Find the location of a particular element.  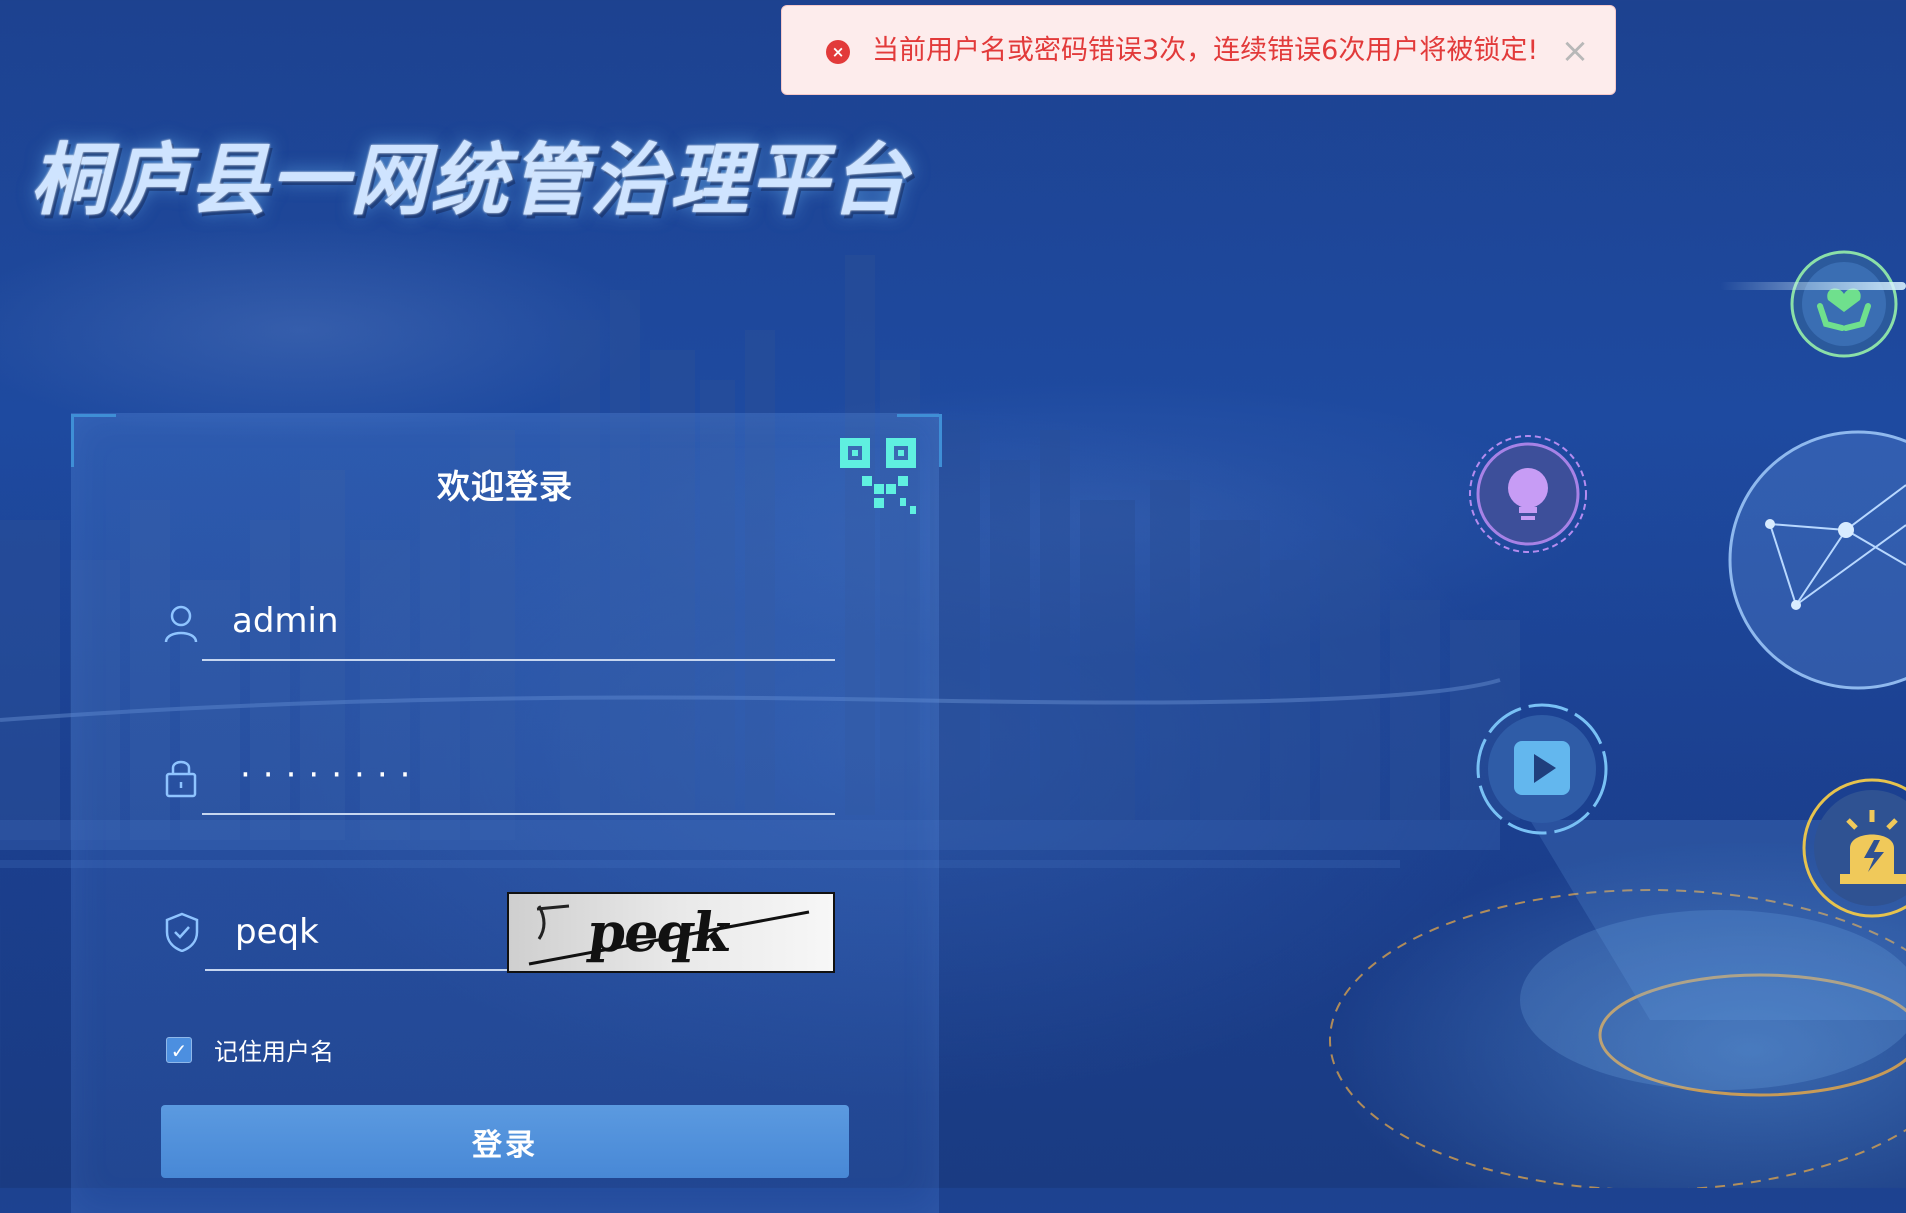

captcha-underline is located at coordinates (356, 970).